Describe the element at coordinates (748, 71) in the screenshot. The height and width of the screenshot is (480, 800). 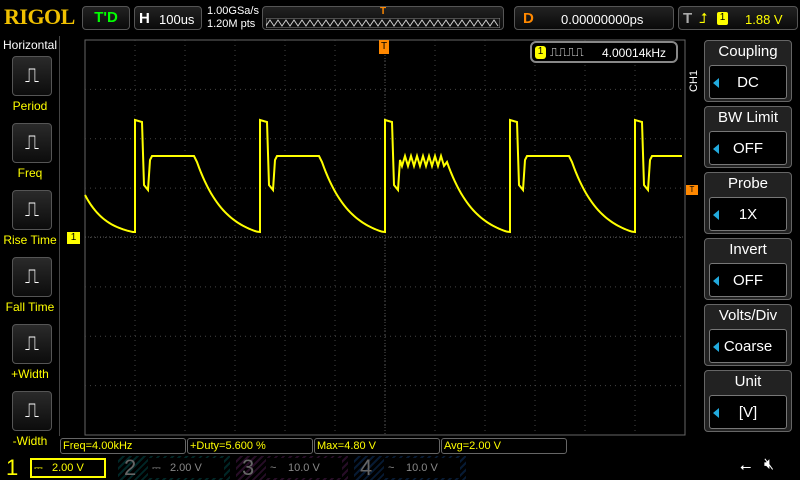
I see `menu-coupling: Coupling DC` at that location.